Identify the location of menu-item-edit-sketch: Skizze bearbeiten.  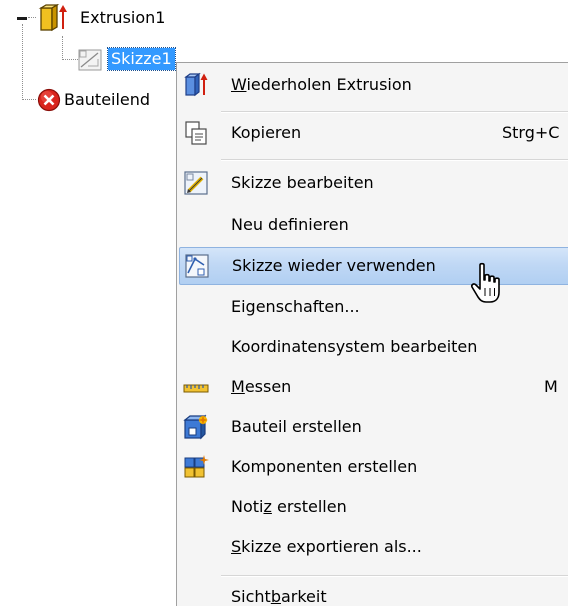
(373, 183).